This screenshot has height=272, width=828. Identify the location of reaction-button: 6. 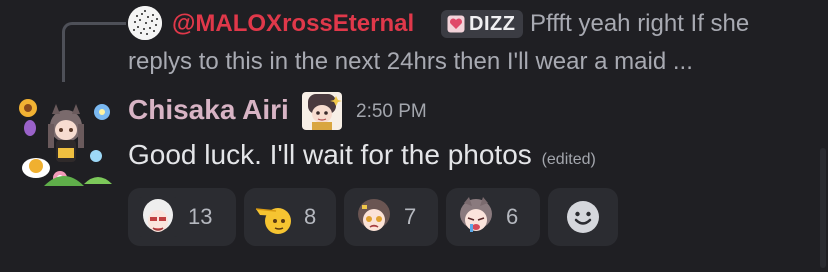
(493, 217).